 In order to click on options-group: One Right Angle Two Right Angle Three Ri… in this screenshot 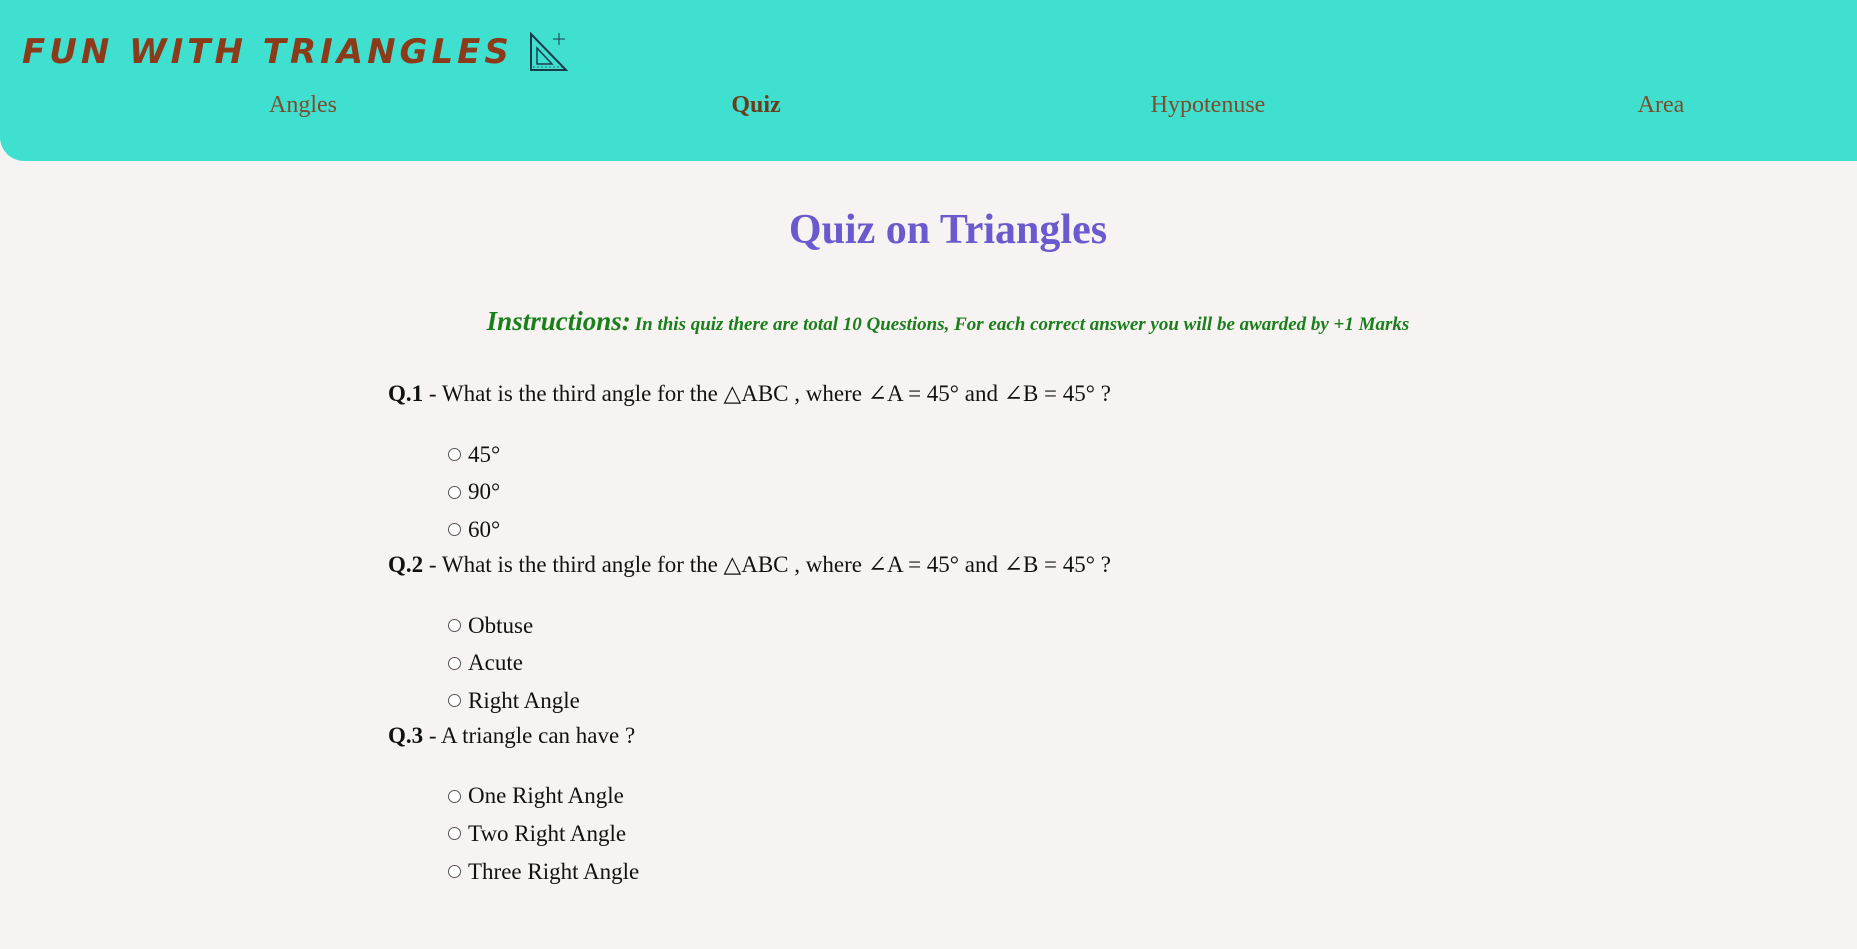, I will do `click(988, 834)`.